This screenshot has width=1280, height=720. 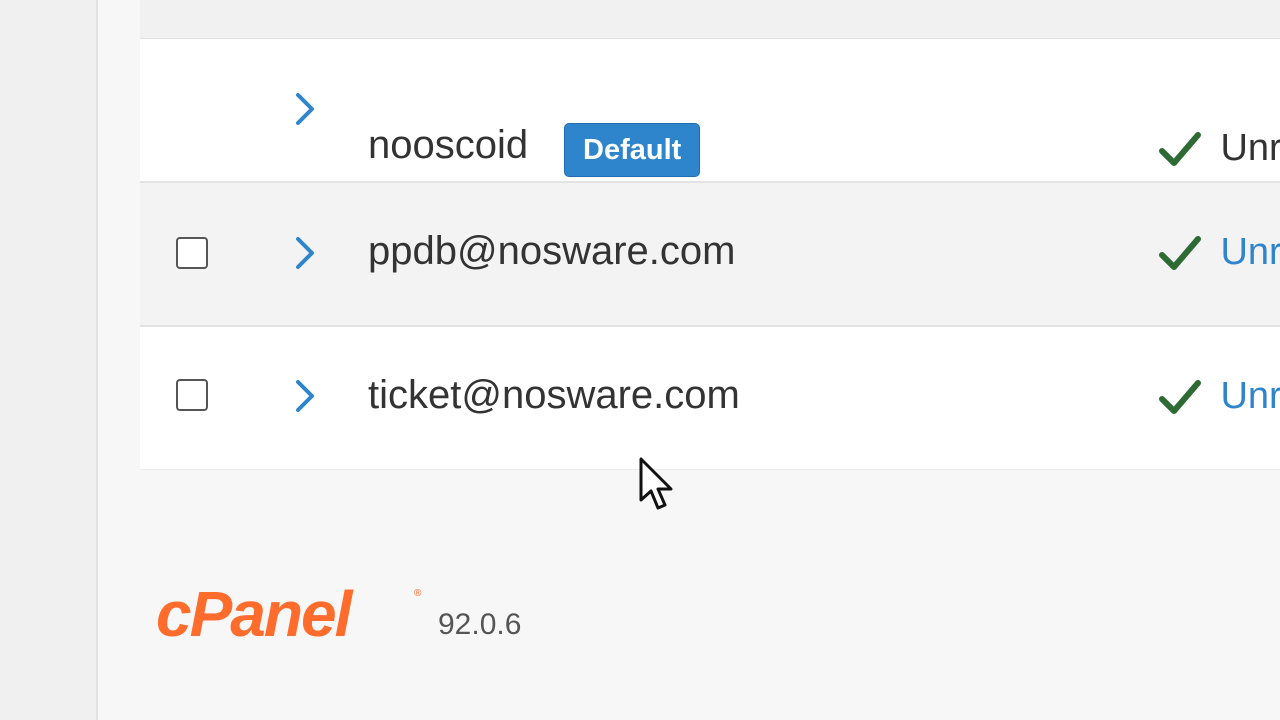 I want to click on account-name: ppdb@nosware.com, so click(x=551, y=251).